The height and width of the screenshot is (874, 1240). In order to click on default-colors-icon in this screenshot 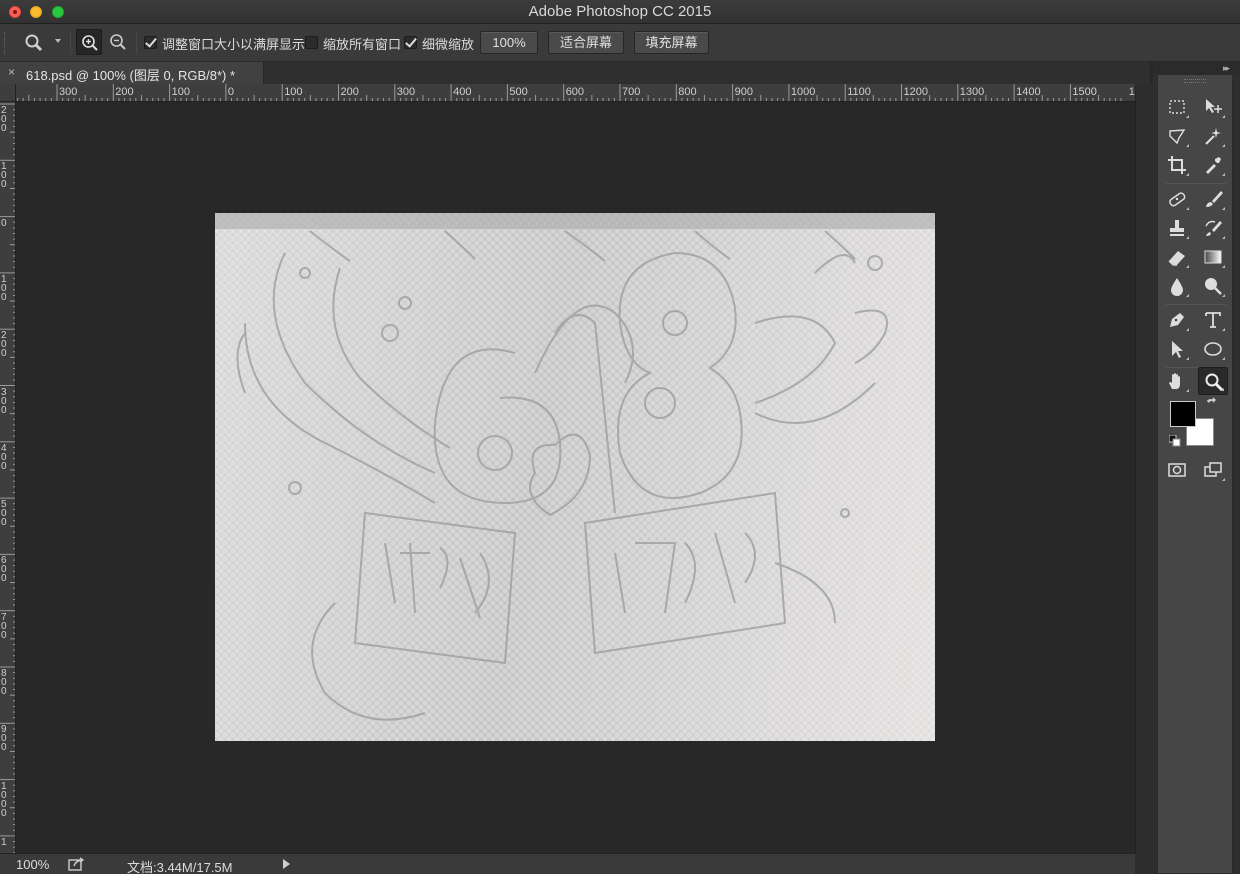, I will do `click(1175, 441)`.